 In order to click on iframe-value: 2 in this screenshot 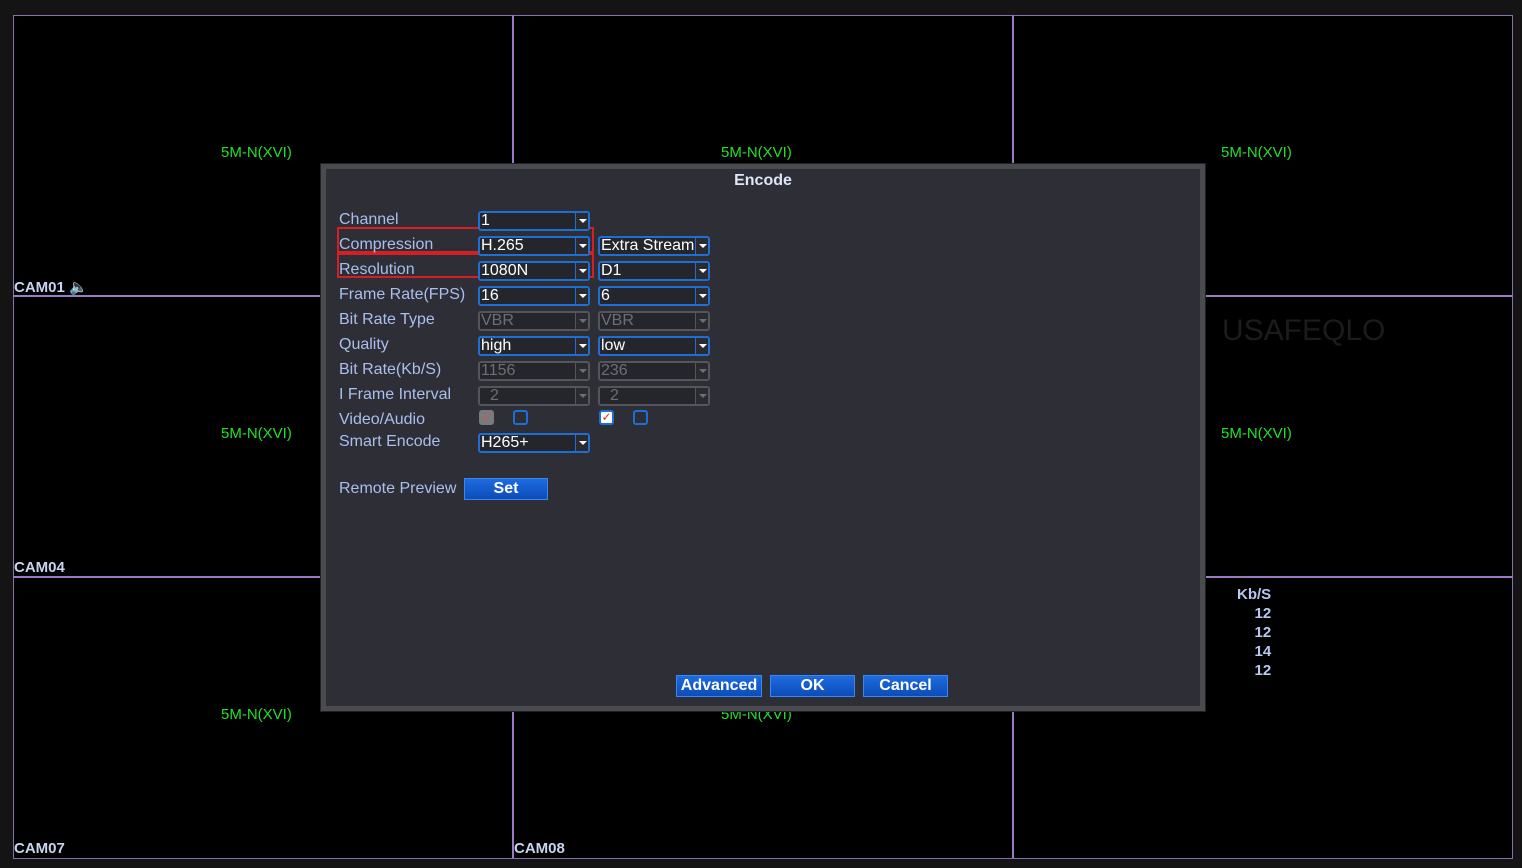, I will do `click(494, 395)`.